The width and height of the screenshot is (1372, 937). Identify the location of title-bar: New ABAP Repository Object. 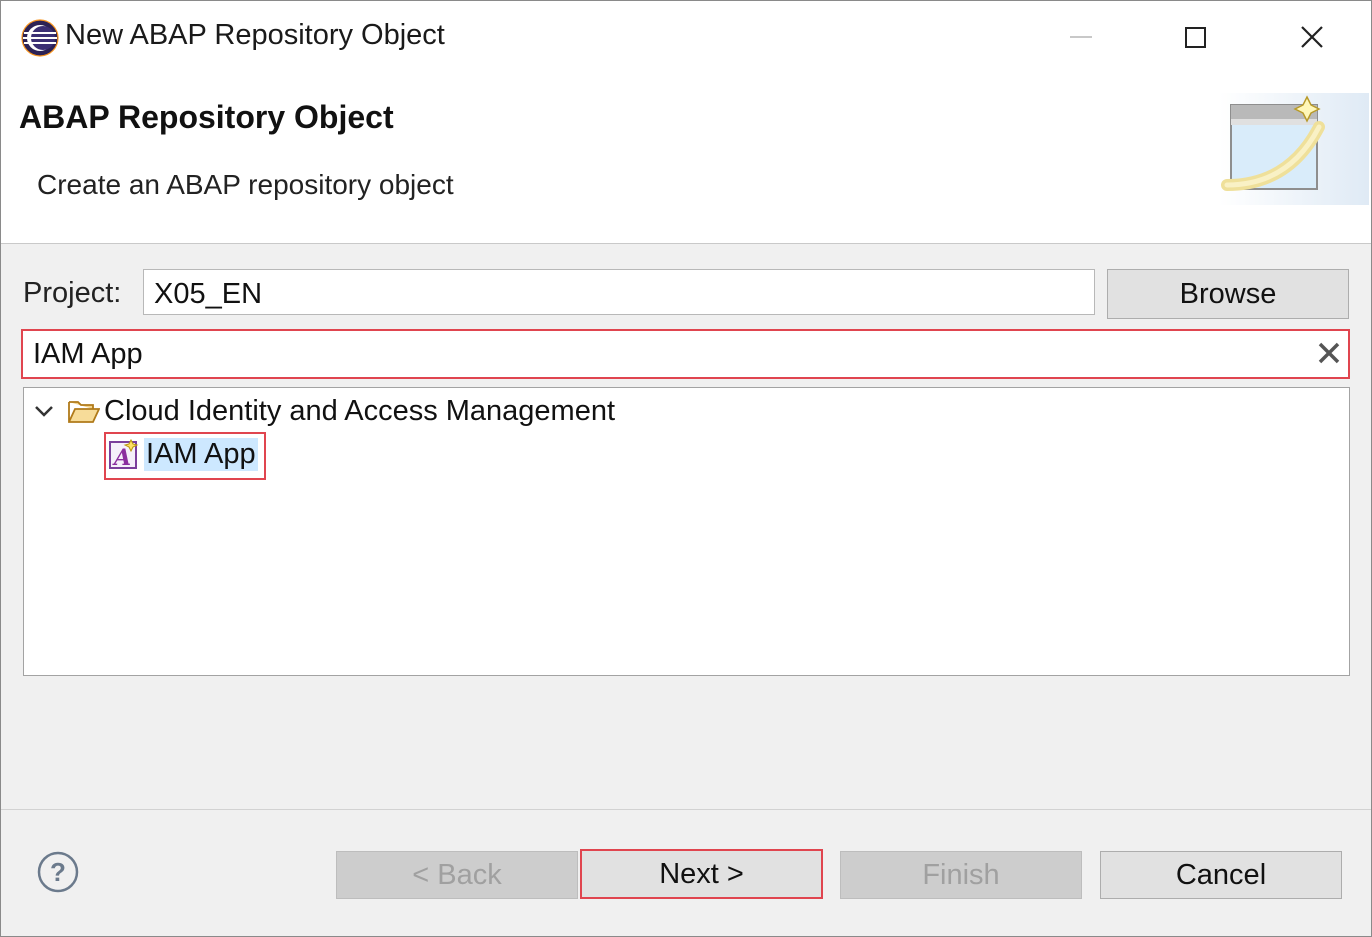
(686, 39).